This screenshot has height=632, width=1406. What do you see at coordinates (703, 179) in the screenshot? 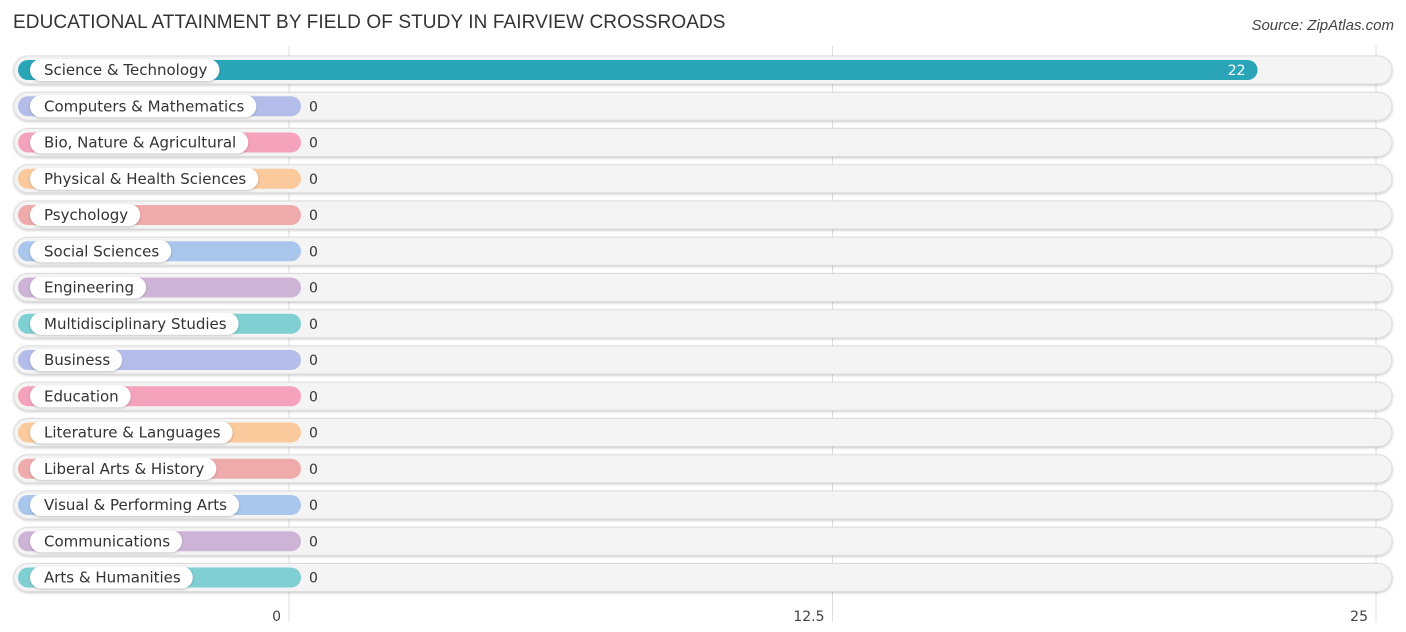
I see `bar-row: Physical & Health Sciences 0` at bounding box center [703, 179].